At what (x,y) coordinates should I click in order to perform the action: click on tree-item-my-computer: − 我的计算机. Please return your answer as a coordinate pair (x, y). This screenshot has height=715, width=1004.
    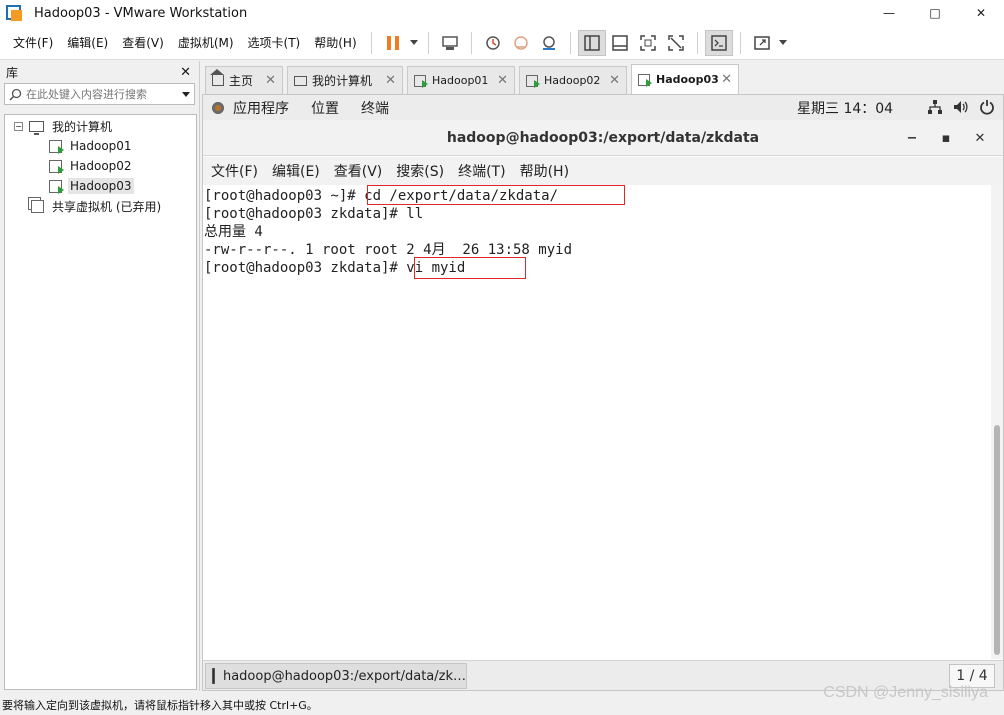
    Looking at the image, I should click on (64, 126).